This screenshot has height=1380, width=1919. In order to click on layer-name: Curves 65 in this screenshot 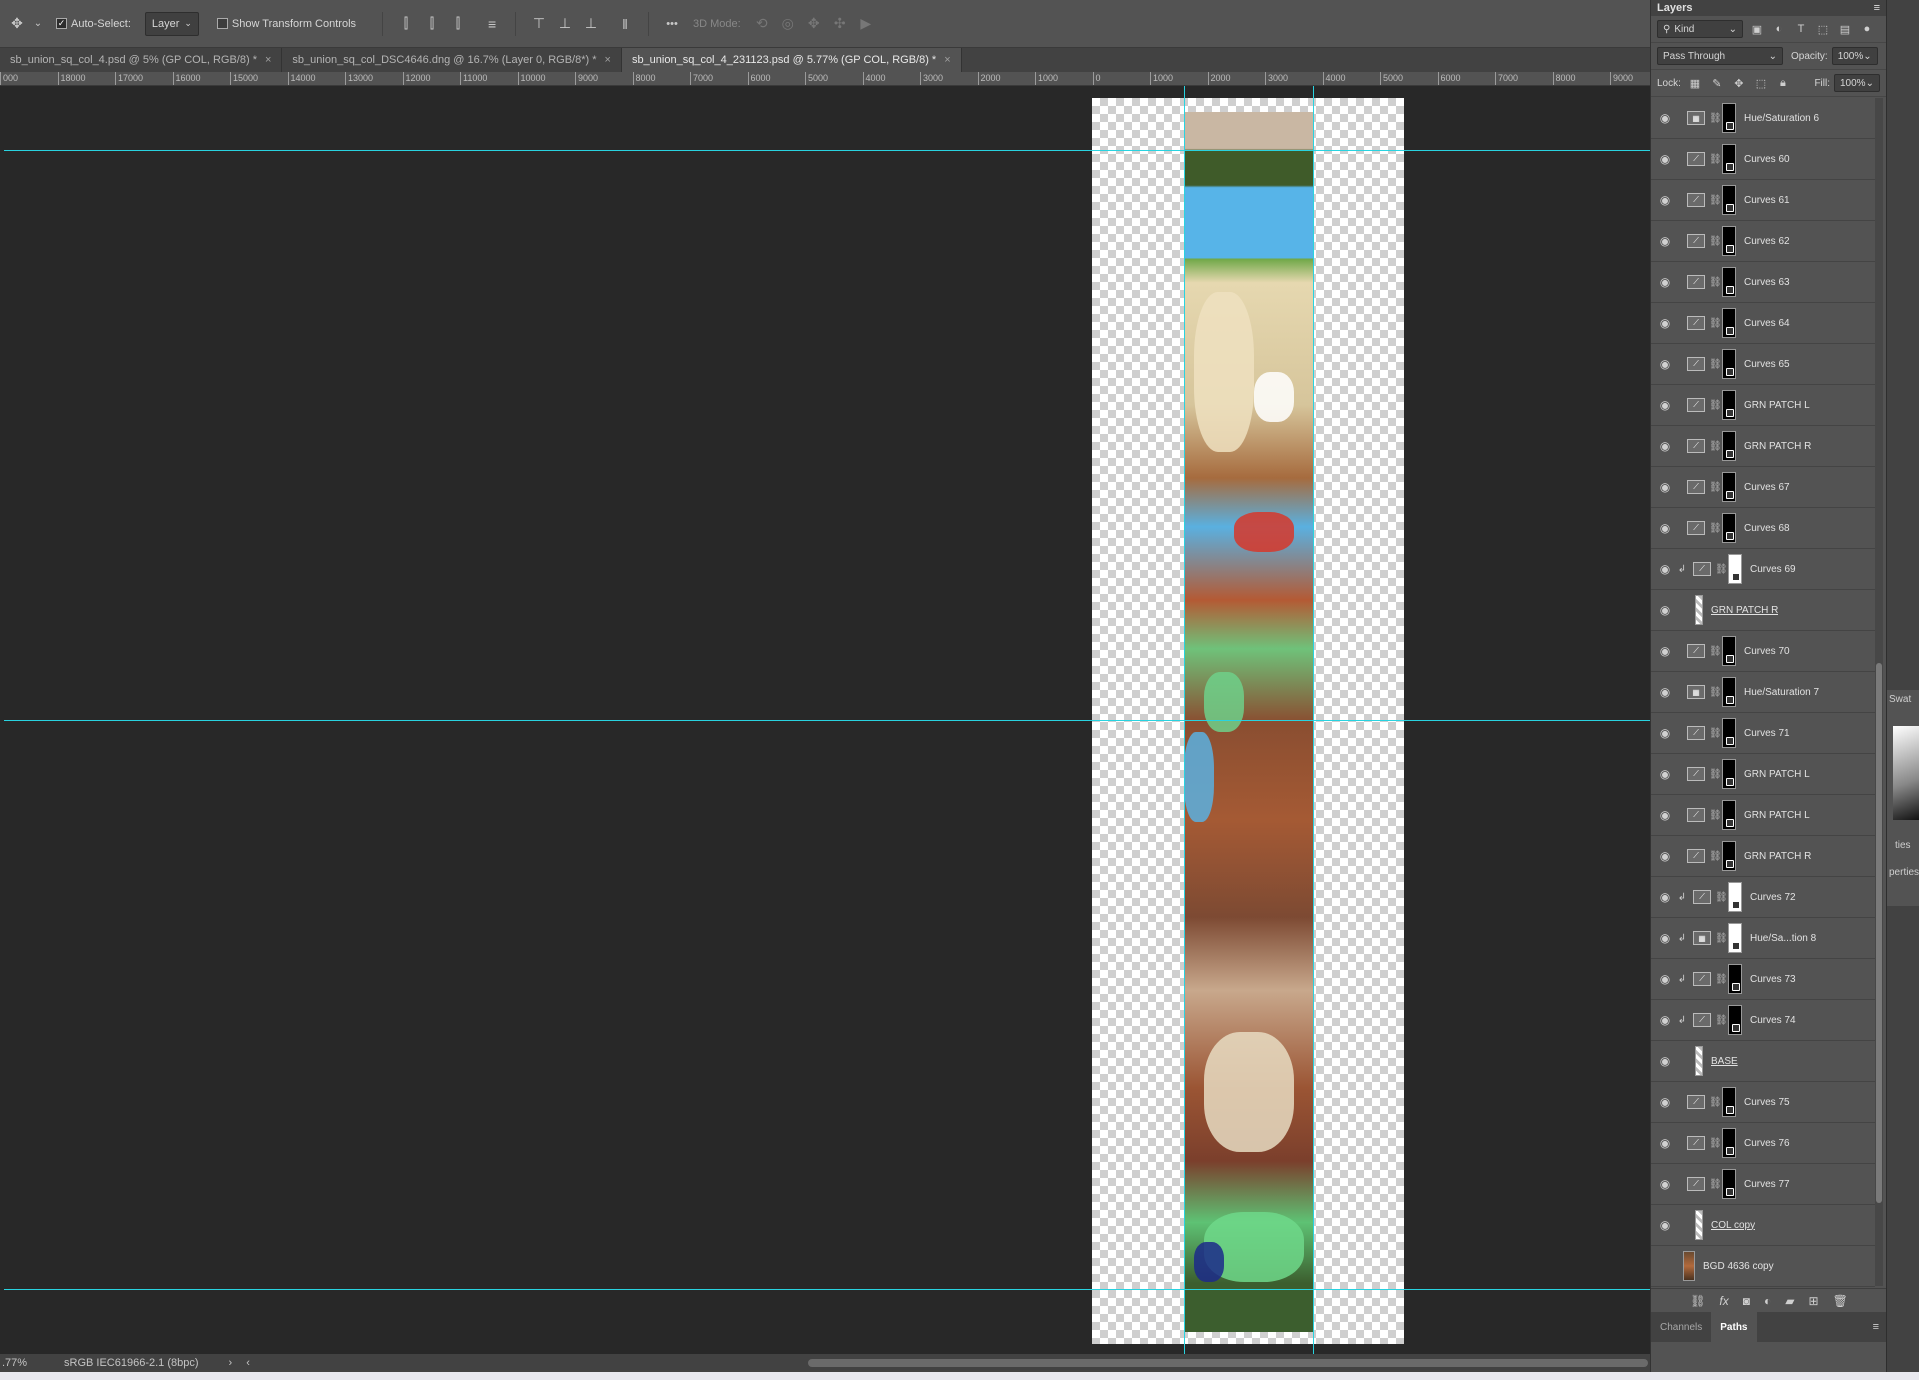, I will do `click(1767, 364)`.